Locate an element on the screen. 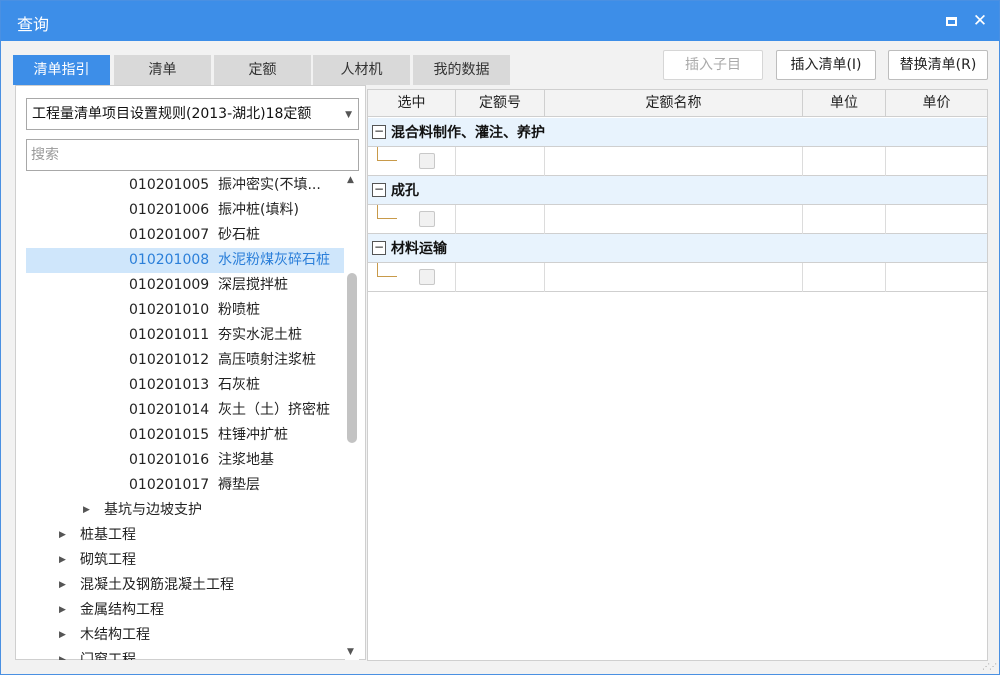  maximize-icon is located at coordinates (951, 21).